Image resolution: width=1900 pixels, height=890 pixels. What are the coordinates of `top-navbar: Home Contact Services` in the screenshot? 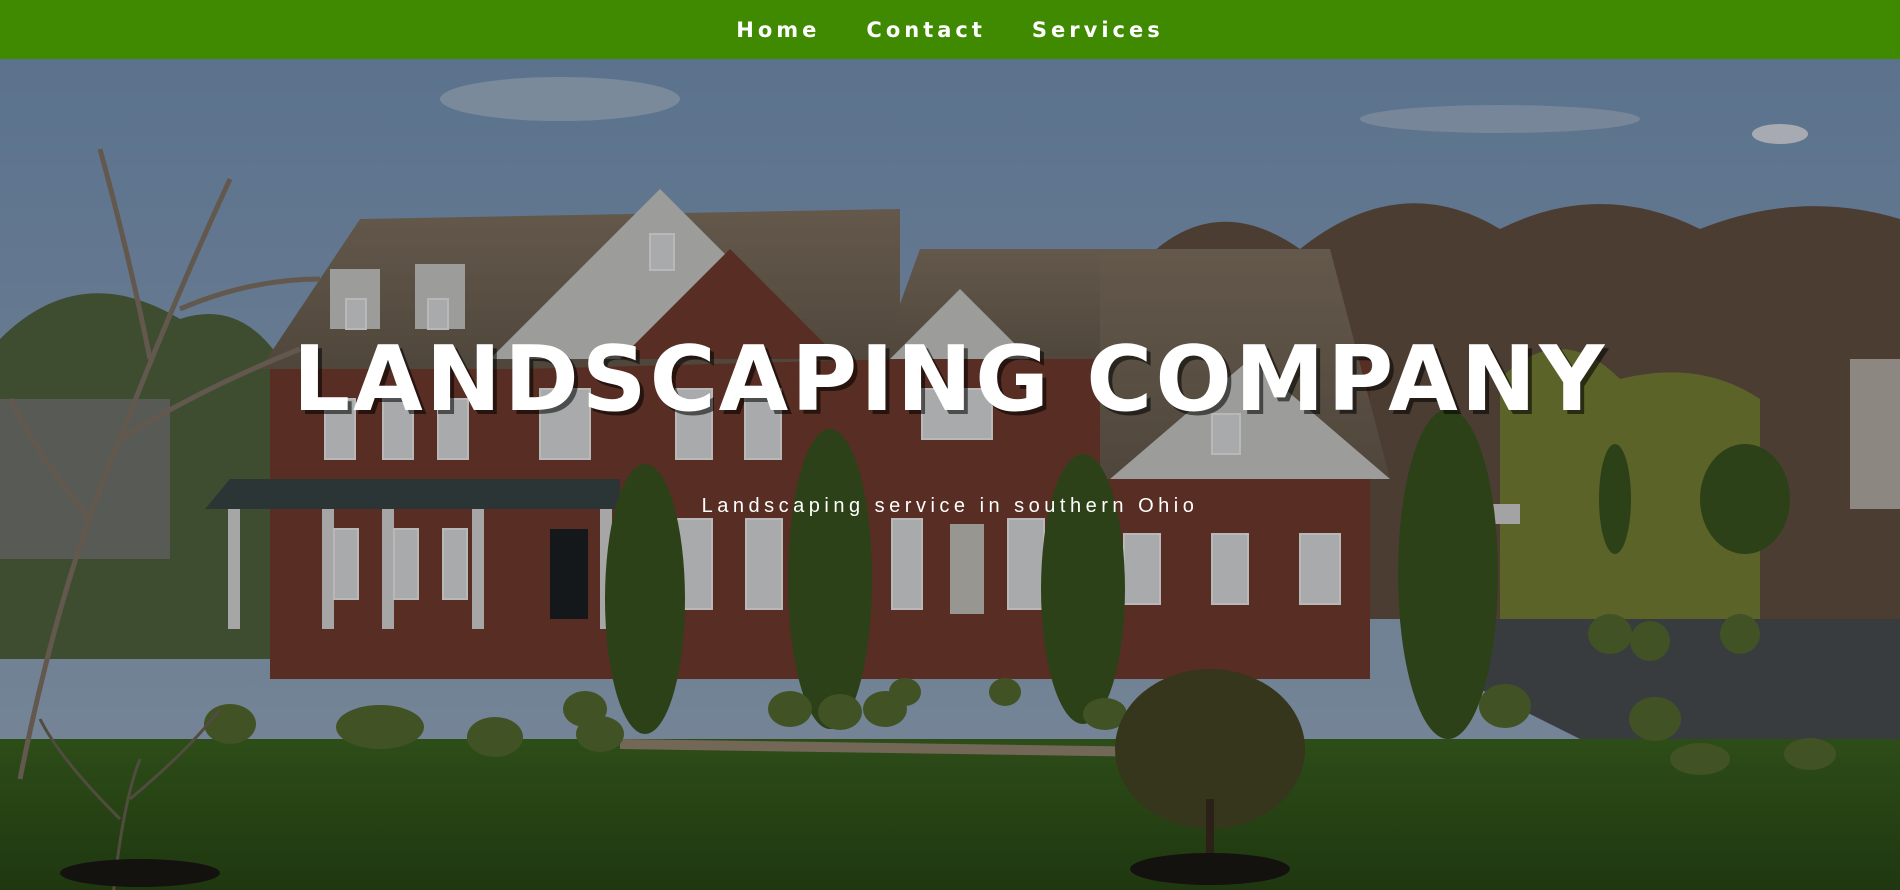 It's located at (950, 29).